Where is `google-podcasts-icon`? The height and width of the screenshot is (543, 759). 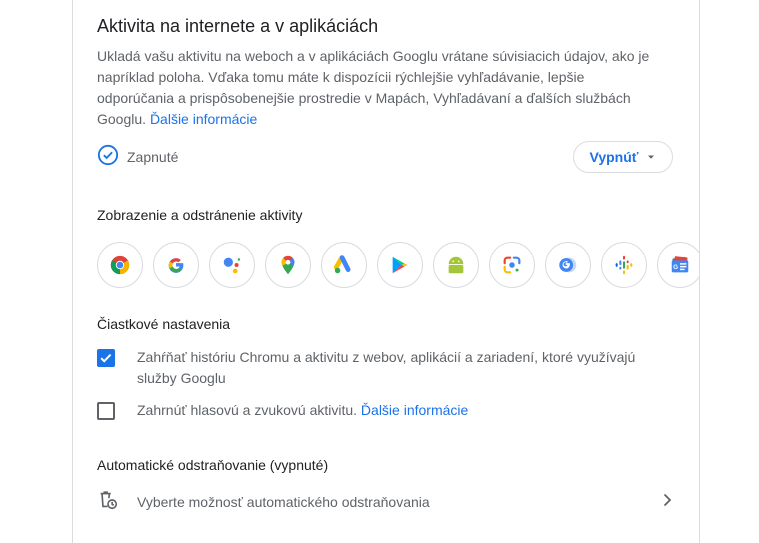 google-podcasts-icon is located at coordinates (624, 265).